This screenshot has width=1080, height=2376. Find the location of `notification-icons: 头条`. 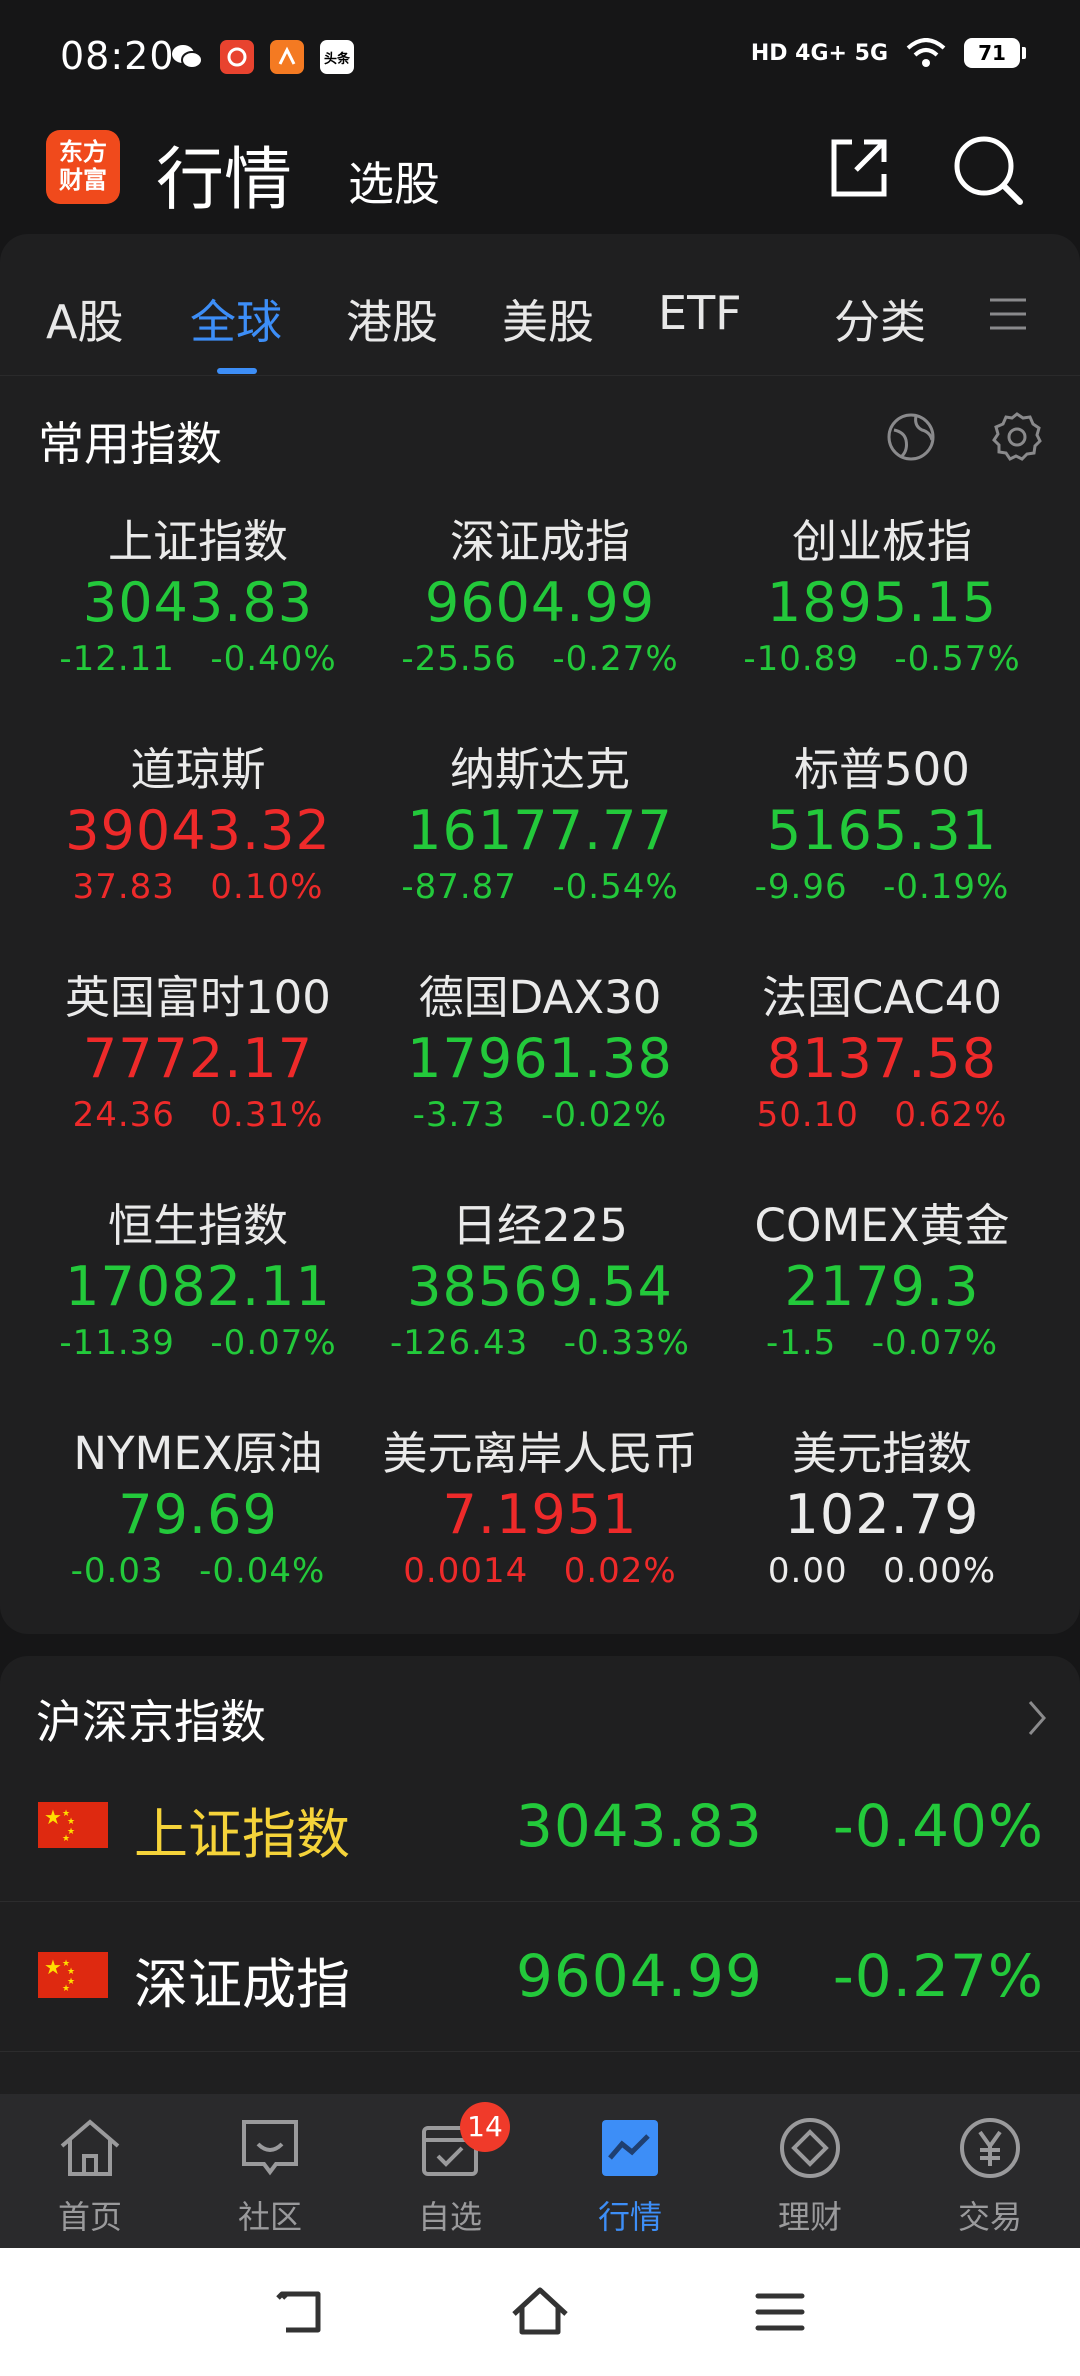

notification-icons: 头条 is located at coordinates (262, 57).